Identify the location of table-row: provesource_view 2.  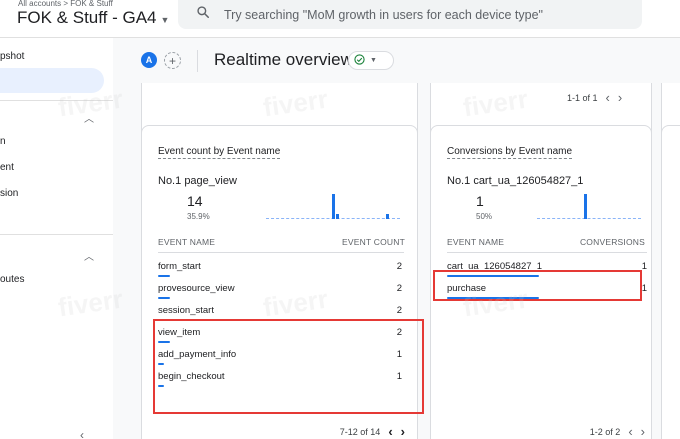
(281, 289).